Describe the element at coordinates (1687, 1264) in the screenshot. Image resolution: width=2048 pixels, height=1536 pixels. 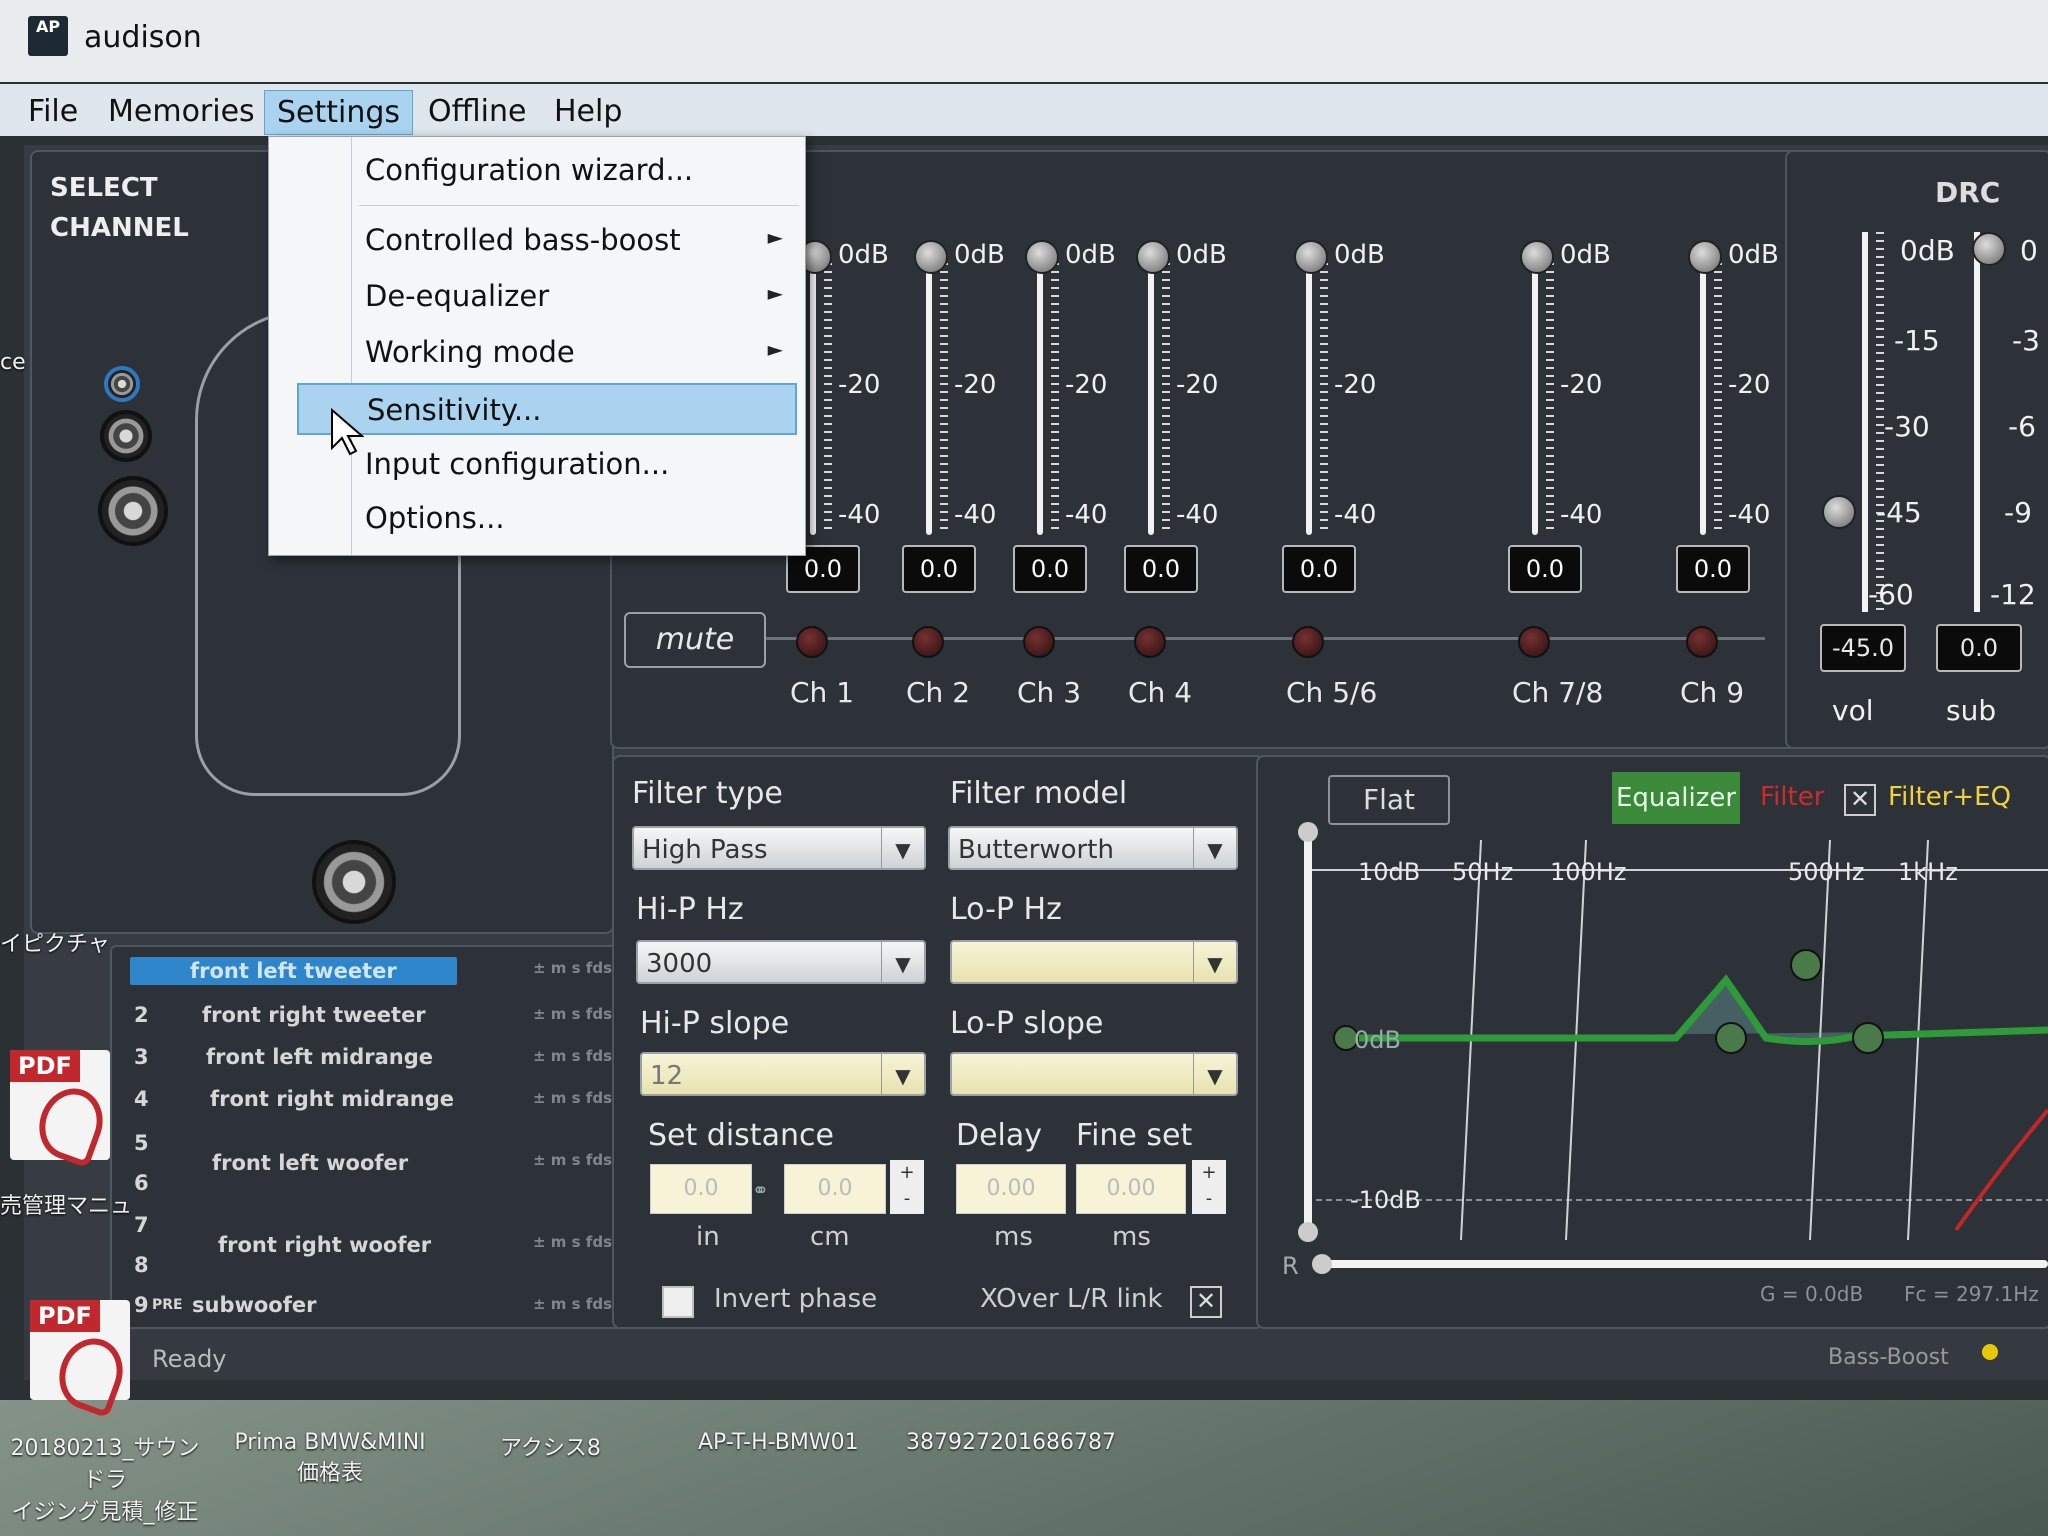
I see `eq-freq-slider` at that location.